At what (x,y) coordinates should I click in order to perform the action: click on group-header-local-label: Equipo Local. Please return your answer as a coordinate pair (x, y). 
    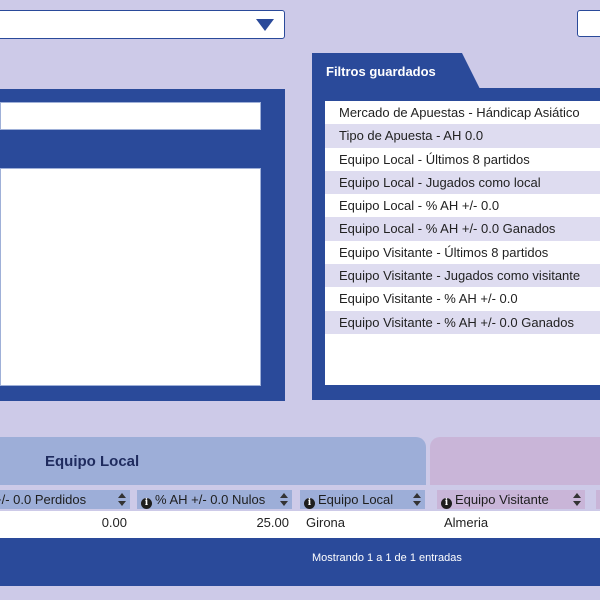
    Looking at the image, I should click on (92, 461).